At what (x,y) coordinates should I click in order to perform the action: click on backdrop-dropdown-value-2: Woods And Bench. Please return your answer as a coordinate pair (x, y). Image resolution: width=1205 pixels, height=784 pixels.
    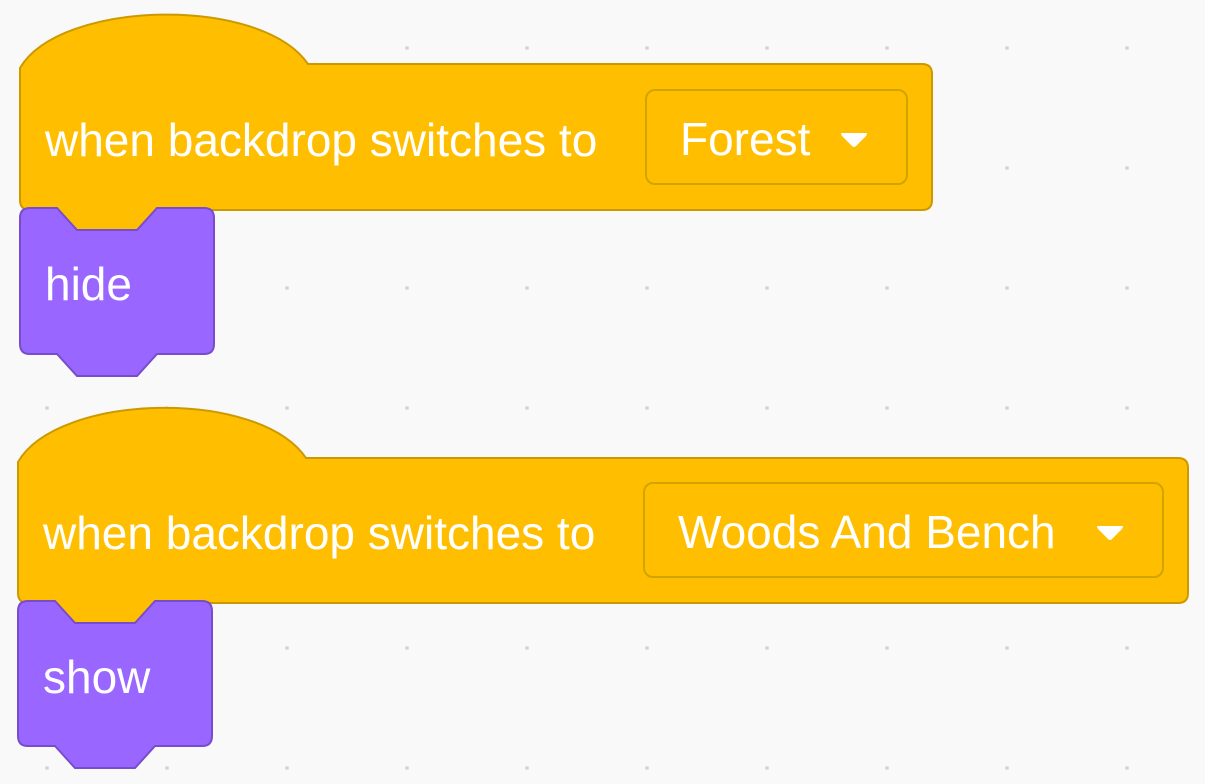
    Looking at the image, I should click on (867, 532).